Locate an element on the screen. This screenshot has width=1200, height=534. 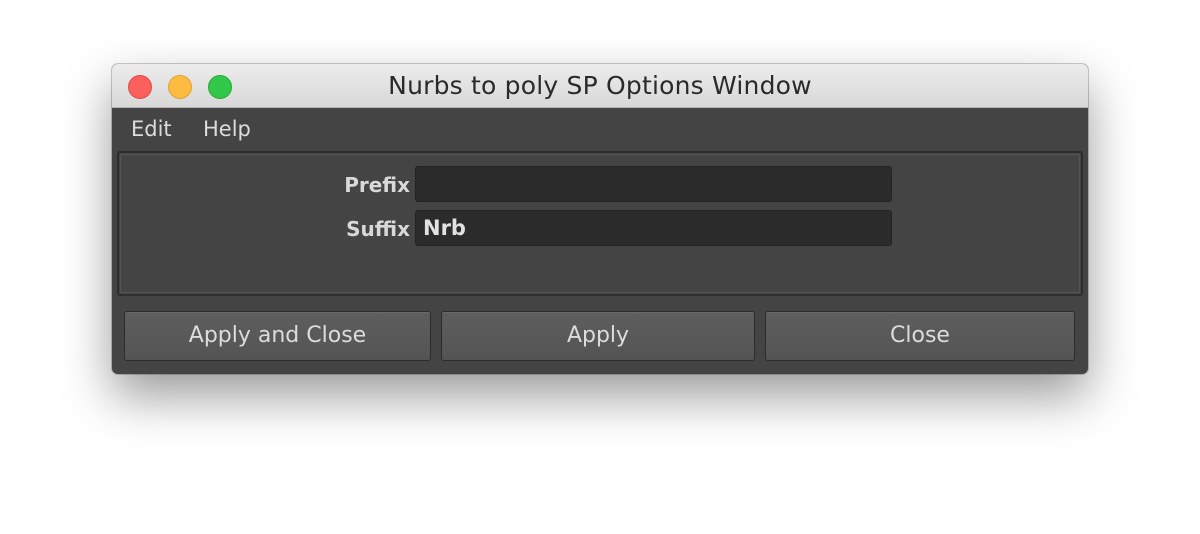
prefix-label: Prefix is located at coordinates (377, 185).